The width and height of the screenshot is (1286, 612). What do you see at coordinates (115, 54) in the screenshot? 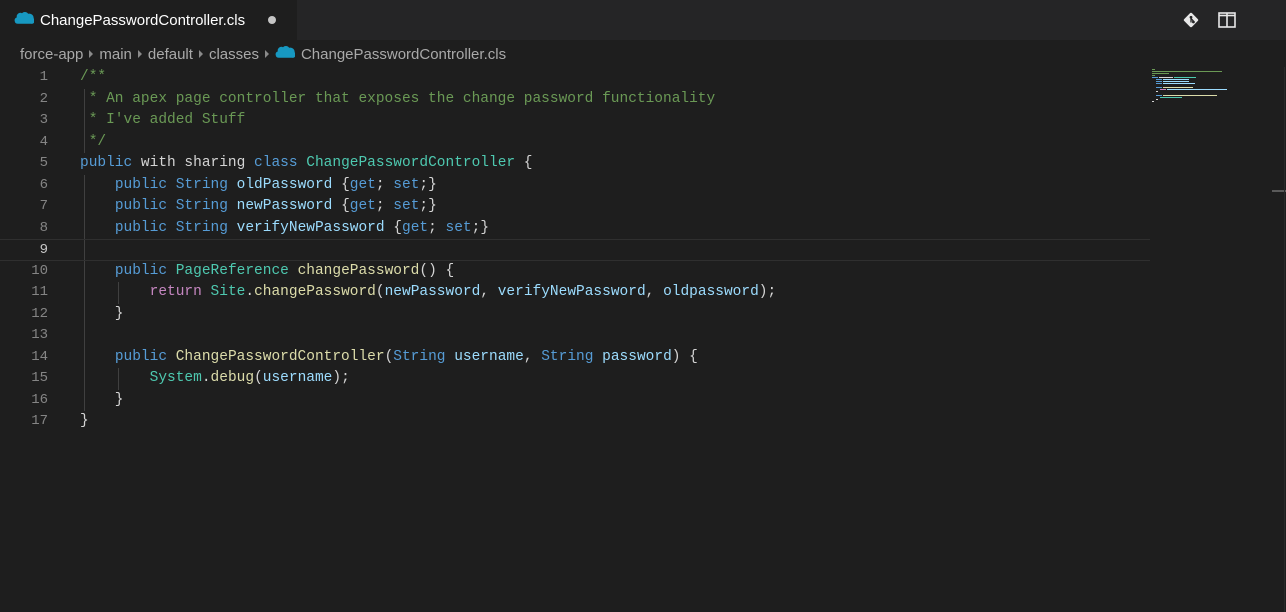
I see `breadcrumb-main: main` at bounding box center [115, 54].